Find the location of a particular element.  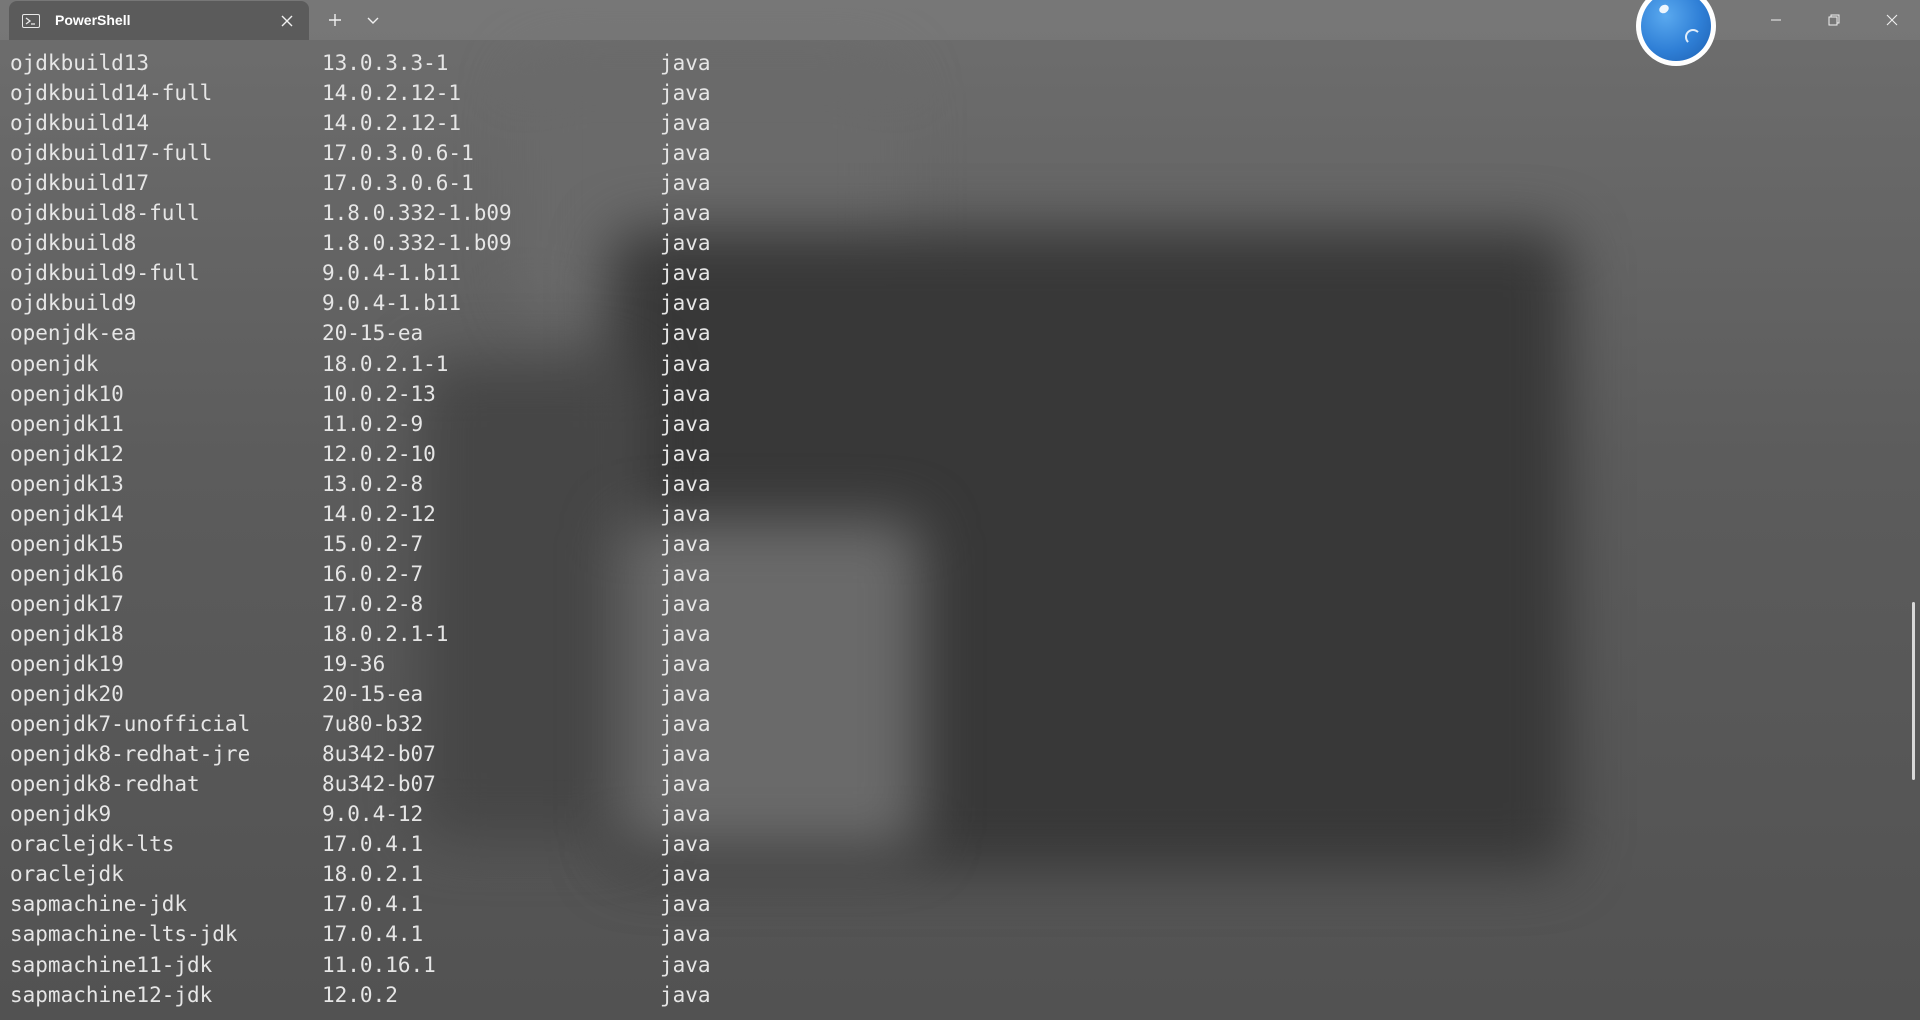

package-version: 10.0.2-13 is located at coordinates (379, 393).